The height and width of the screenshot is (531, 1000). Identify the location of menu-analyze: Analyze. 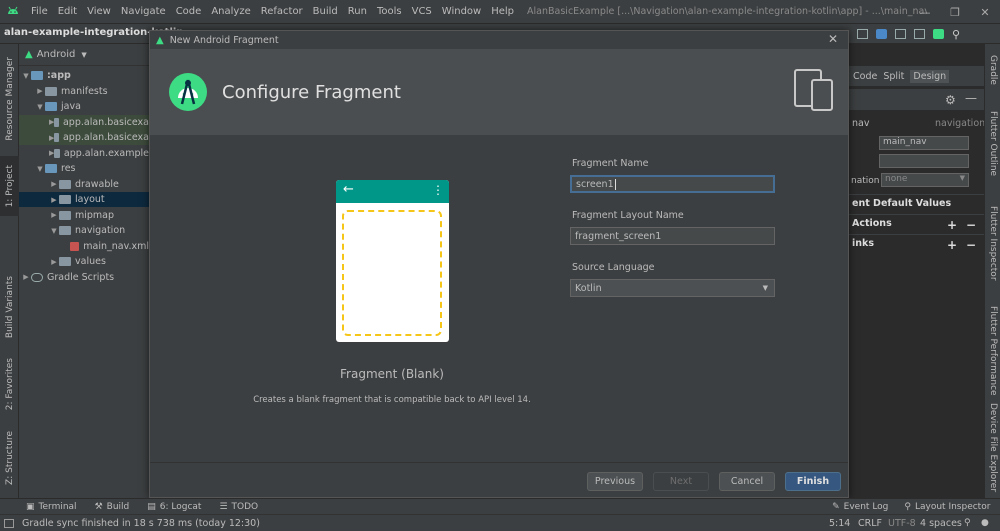
(230, 11).